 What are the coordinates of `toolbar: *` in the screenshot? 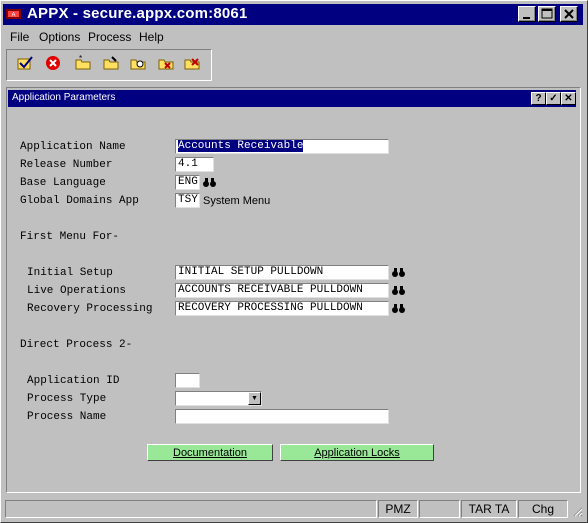 It's located at (109, 65).